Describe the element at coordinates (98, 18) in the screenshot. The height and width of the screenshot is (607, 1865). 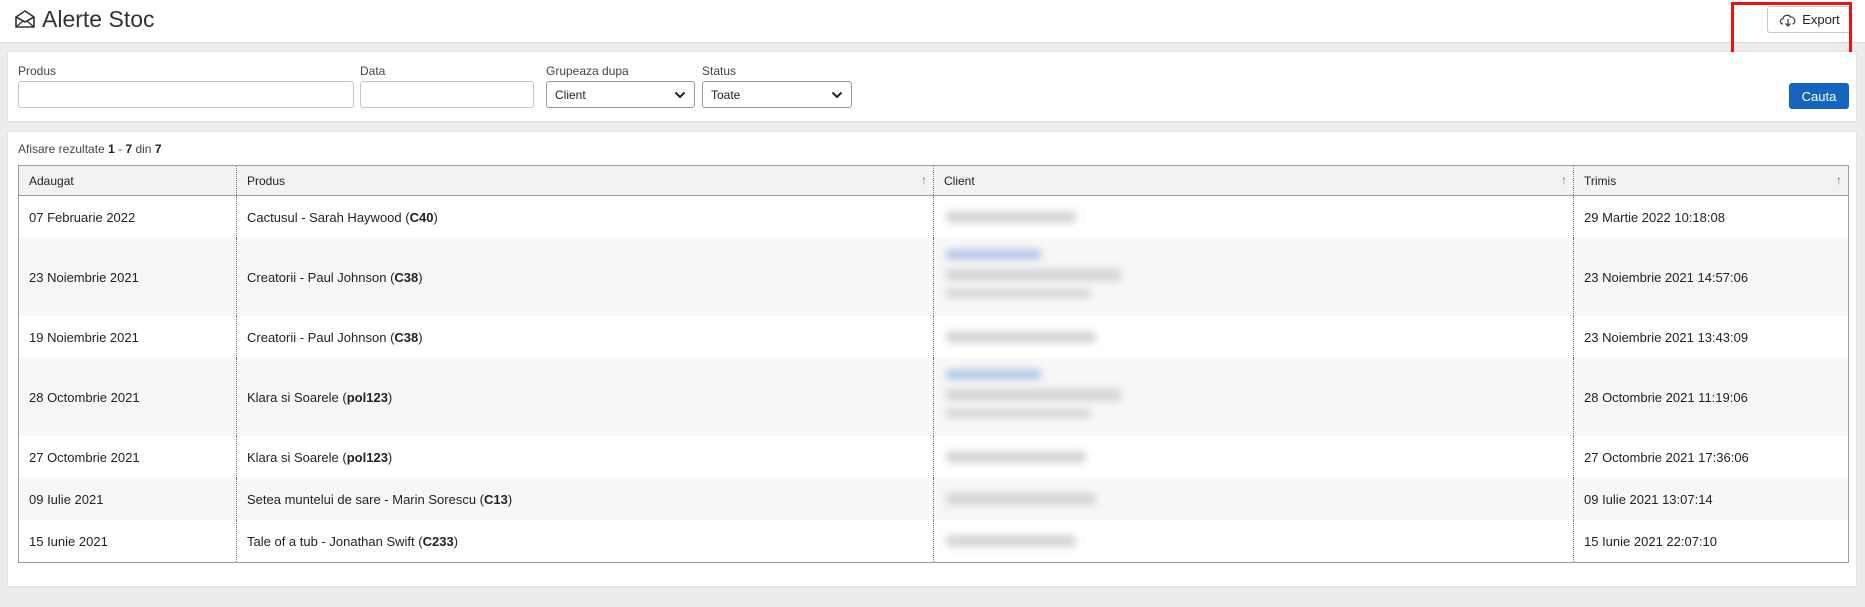
I see `page-title-text: Alerte Stoc` at that location.